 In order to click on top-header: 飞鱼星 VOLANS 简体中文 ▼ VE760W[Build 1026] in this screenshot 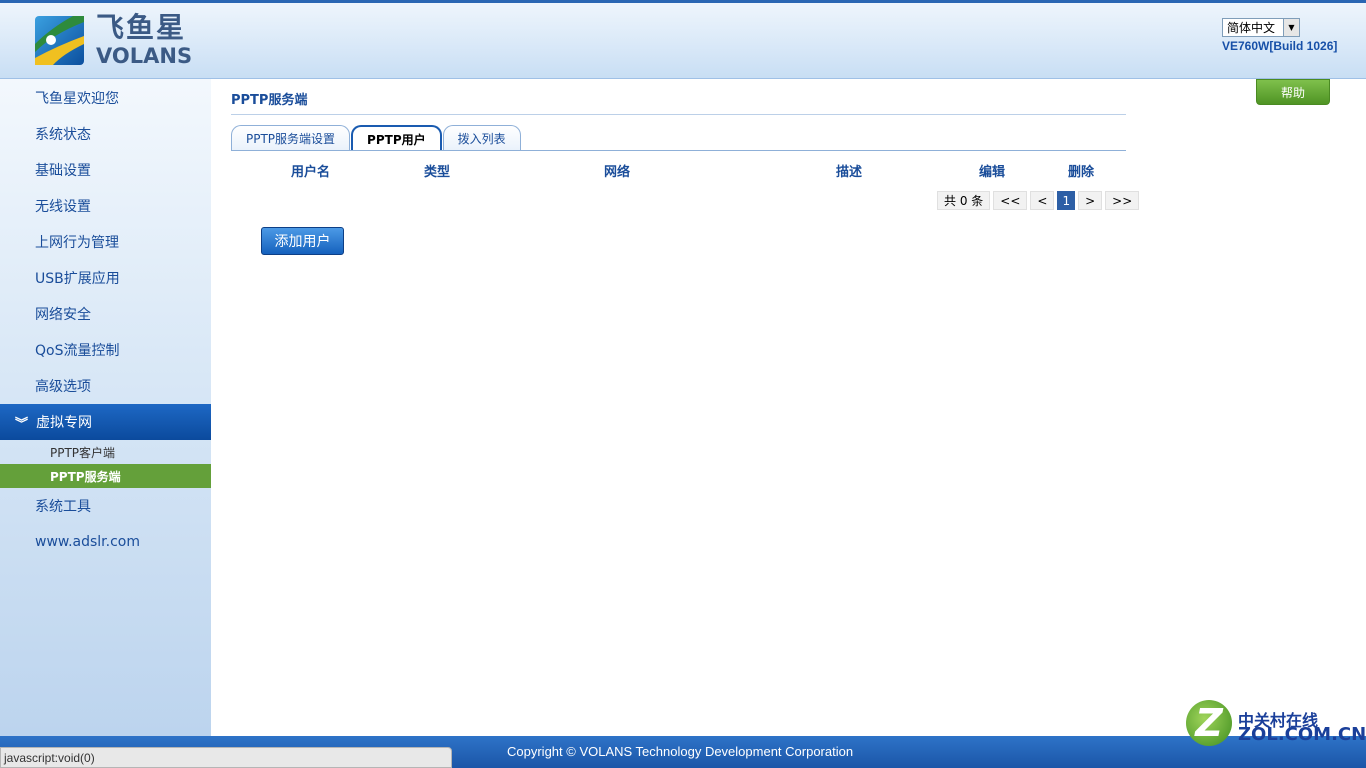, I will do `click(683, 39)`.